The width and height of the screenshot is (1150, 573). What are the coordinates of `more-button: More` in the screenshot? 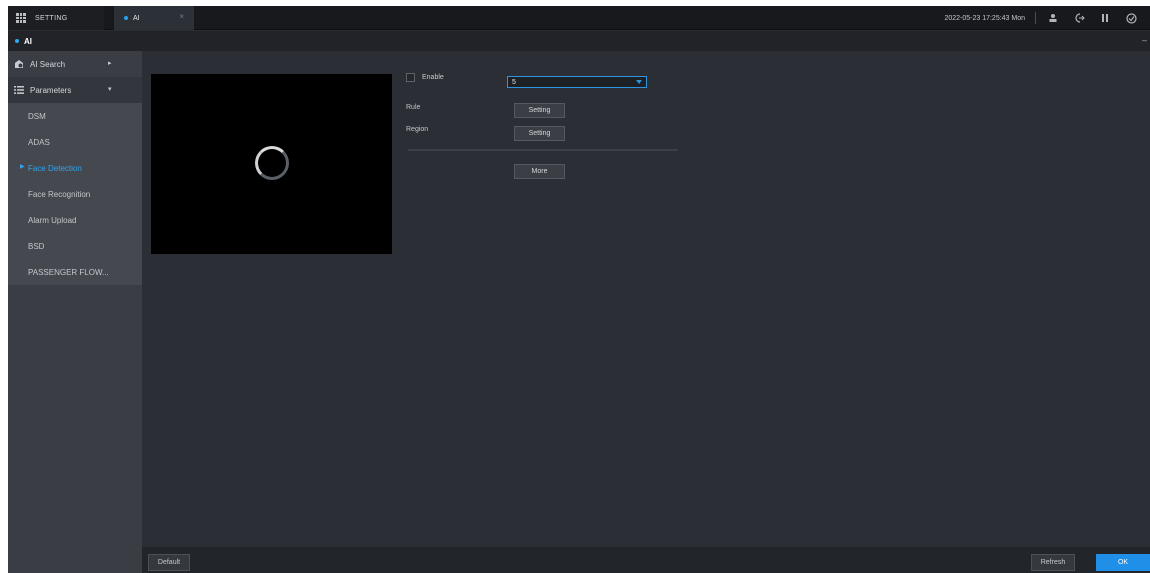 It's located at (539, 171).